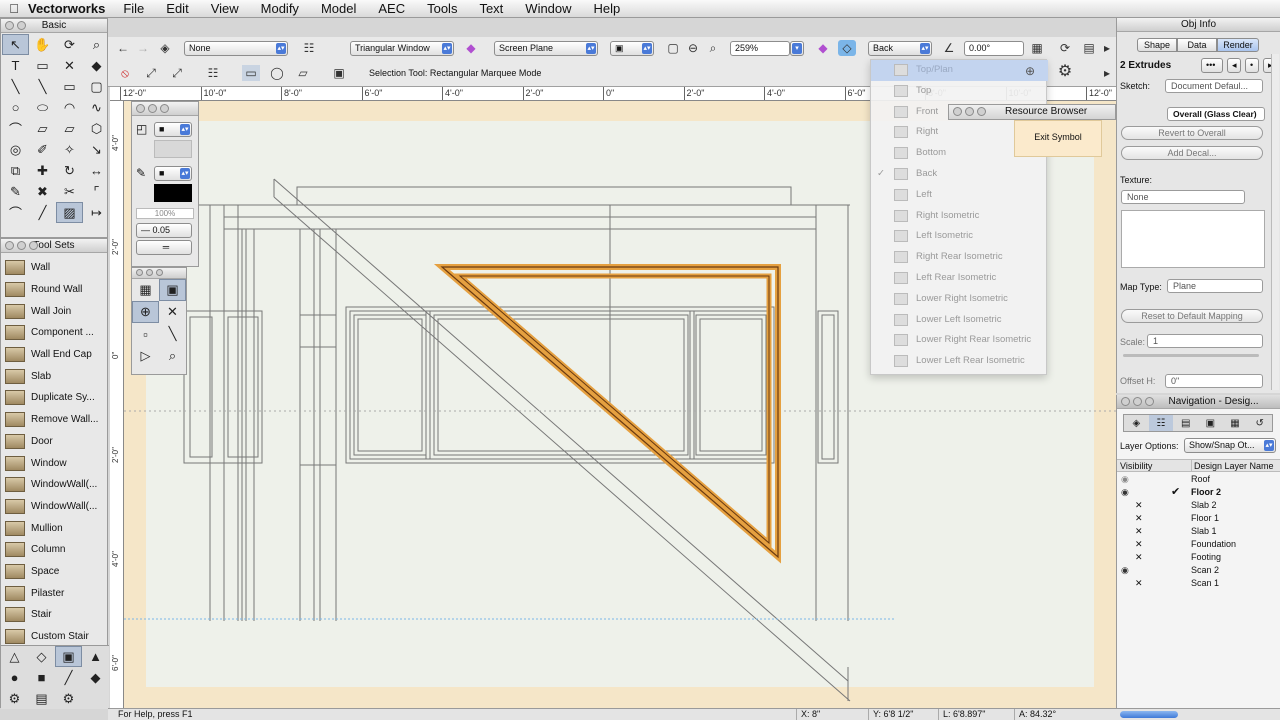  I want to click on detailing-toolset-icon: ╱, so click(68, 677).